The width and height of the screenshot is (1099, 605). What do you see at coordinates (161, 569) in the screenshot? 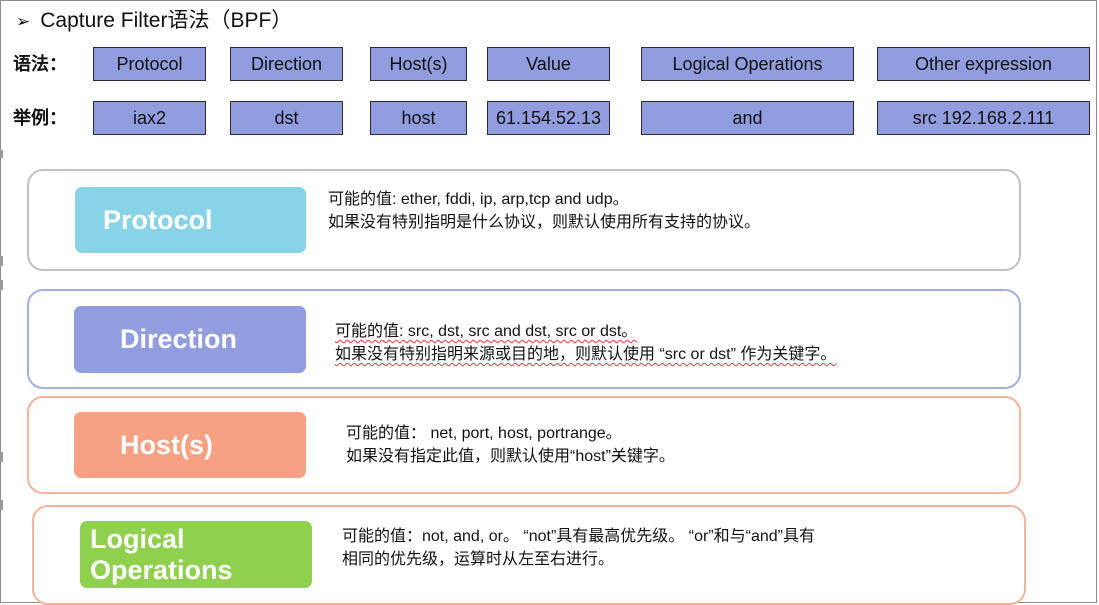
I see `logical-operations-tag-line2: Operations` at bounding box center [161, 569].